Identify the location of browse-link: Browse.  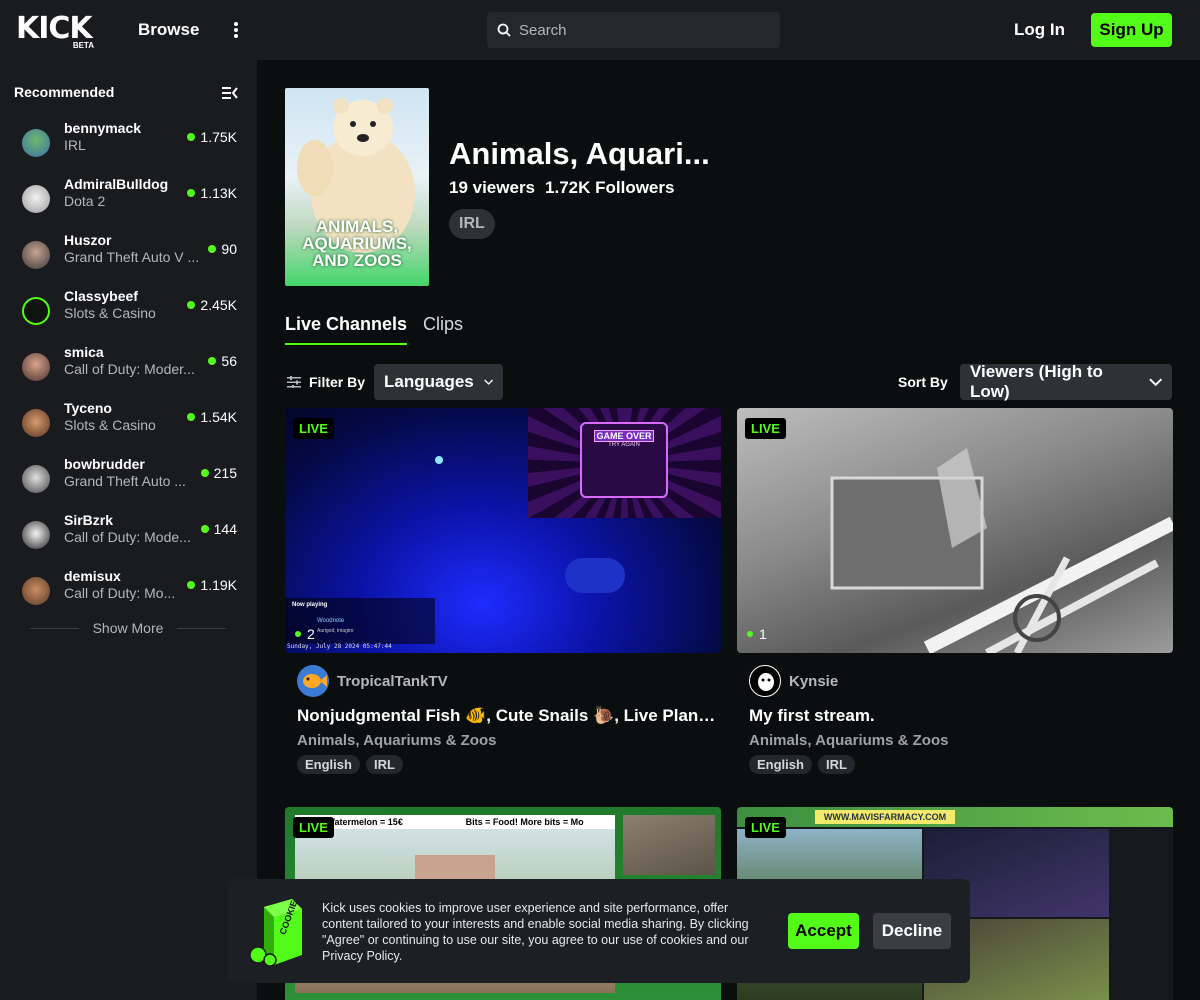
(168, 30).